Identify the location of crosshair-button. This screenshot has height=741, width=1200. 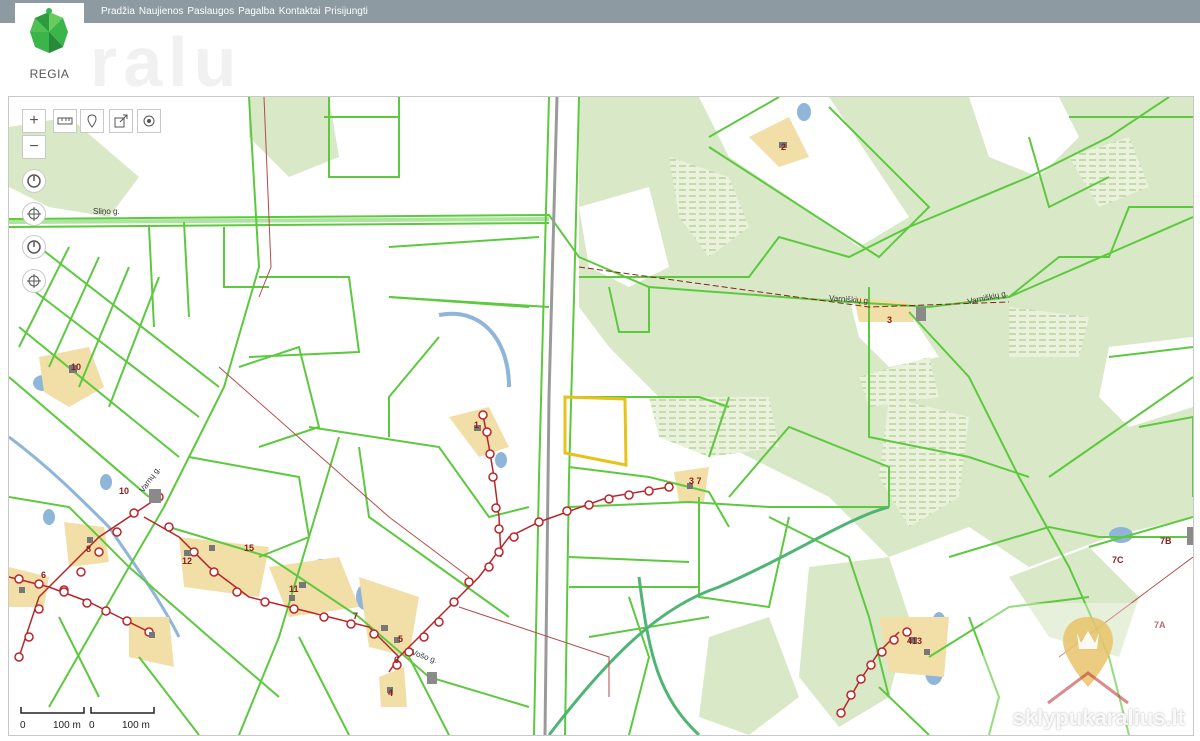
(34, 214).